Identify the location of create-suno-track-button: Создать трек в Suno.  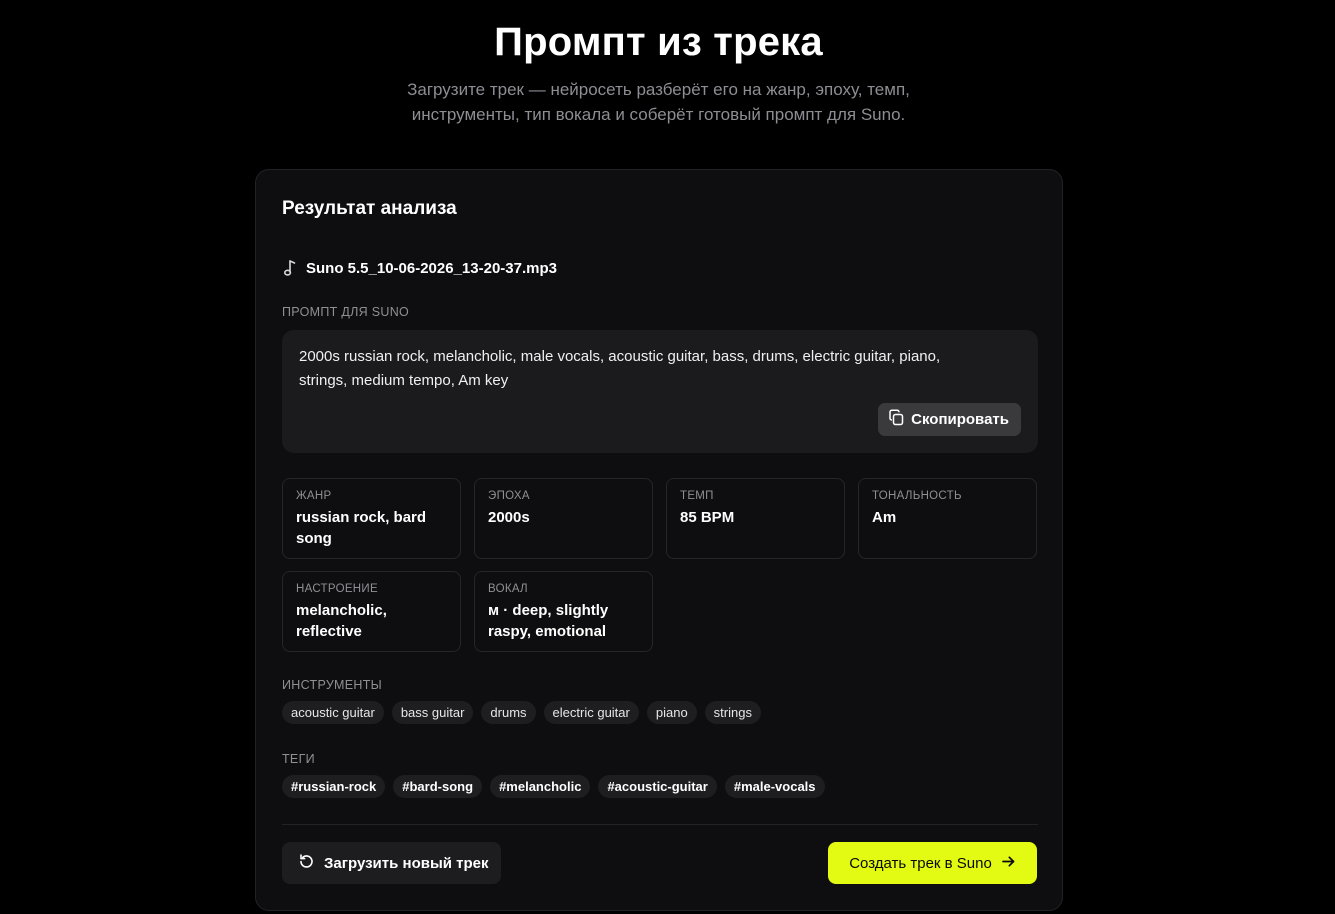
(932, 863).